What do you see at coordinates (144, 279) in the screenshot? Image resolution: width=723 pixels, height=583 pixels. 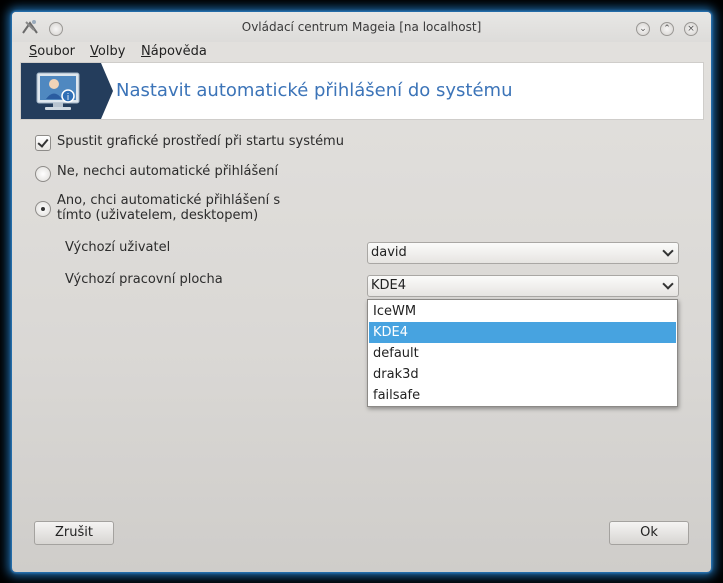 I see `default-desktop-label: Výchozí pracovní plocha` at bounding box center [144, 279].